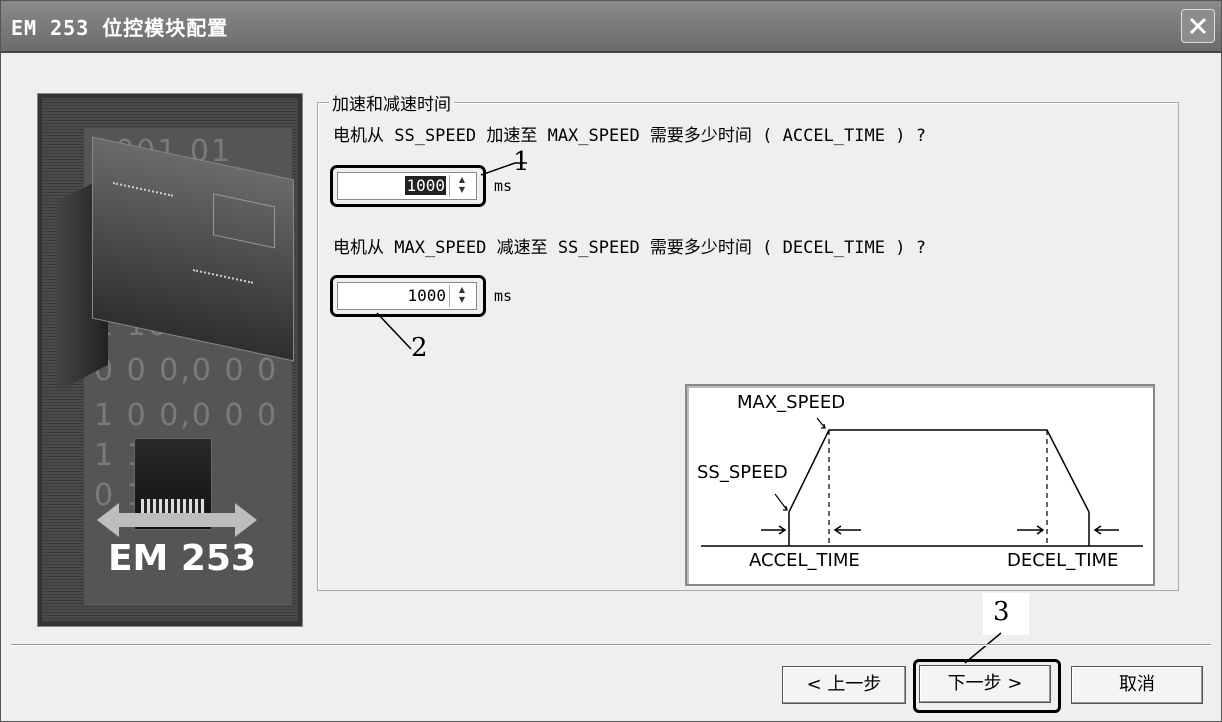  I want to click on back-button: < 上一步, so click(844, 685).